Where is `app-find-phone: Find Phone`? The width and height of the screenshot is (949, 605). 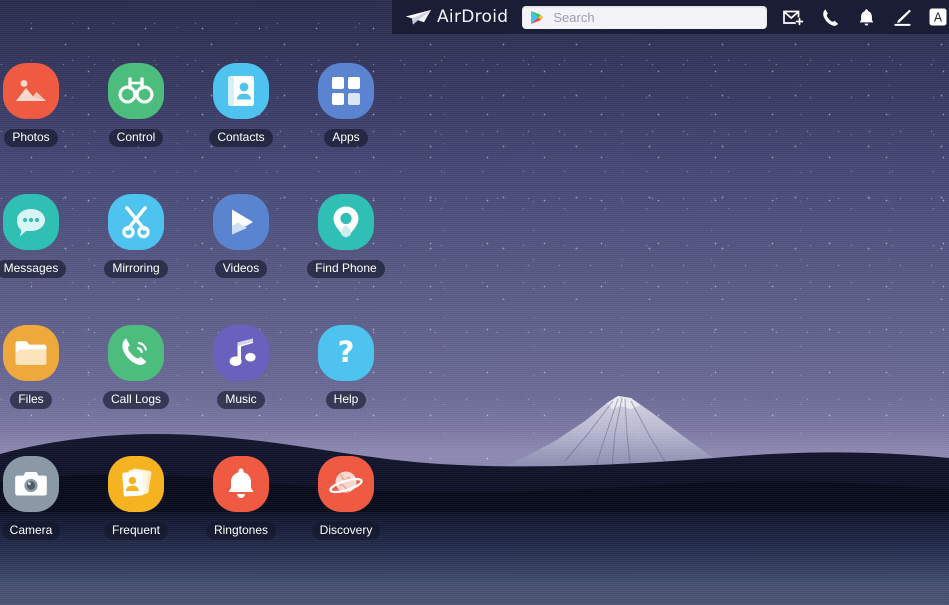 app-find-phone: Find Phone is located at coordinates (346, 236).